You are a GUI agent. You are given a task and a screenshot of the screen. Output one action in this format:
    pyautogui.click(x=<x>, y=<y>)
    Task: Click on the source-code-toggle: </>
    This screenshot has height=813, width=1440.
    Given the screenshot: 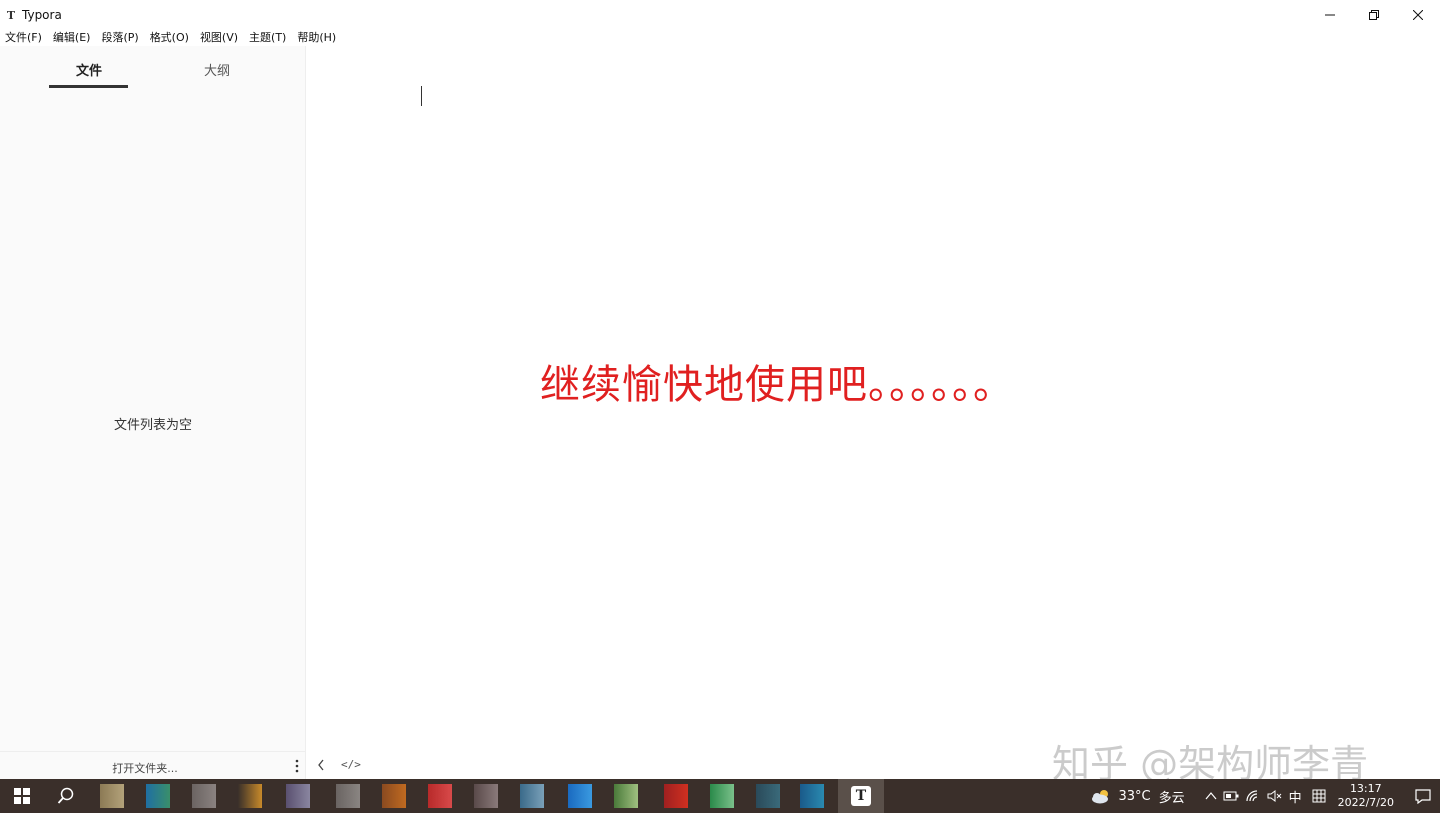 What is the action you would take?
    pyautogui.click(x=351, y=764)
    